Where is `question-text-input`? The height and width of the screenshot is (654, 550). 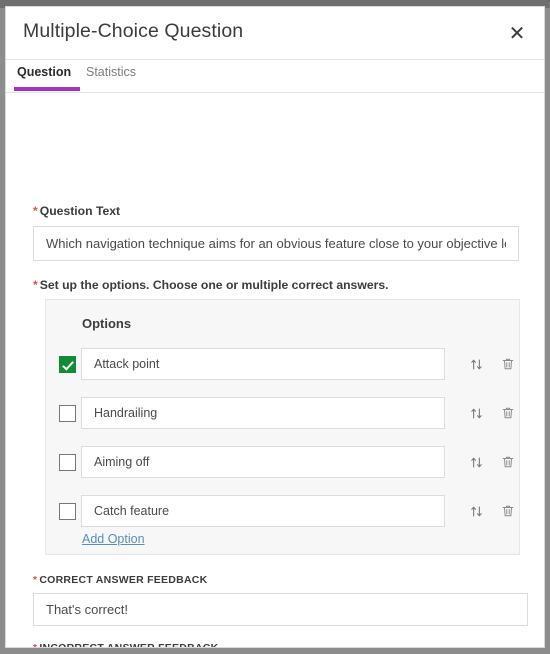 question-text-input is located at coordinates (276, 243).